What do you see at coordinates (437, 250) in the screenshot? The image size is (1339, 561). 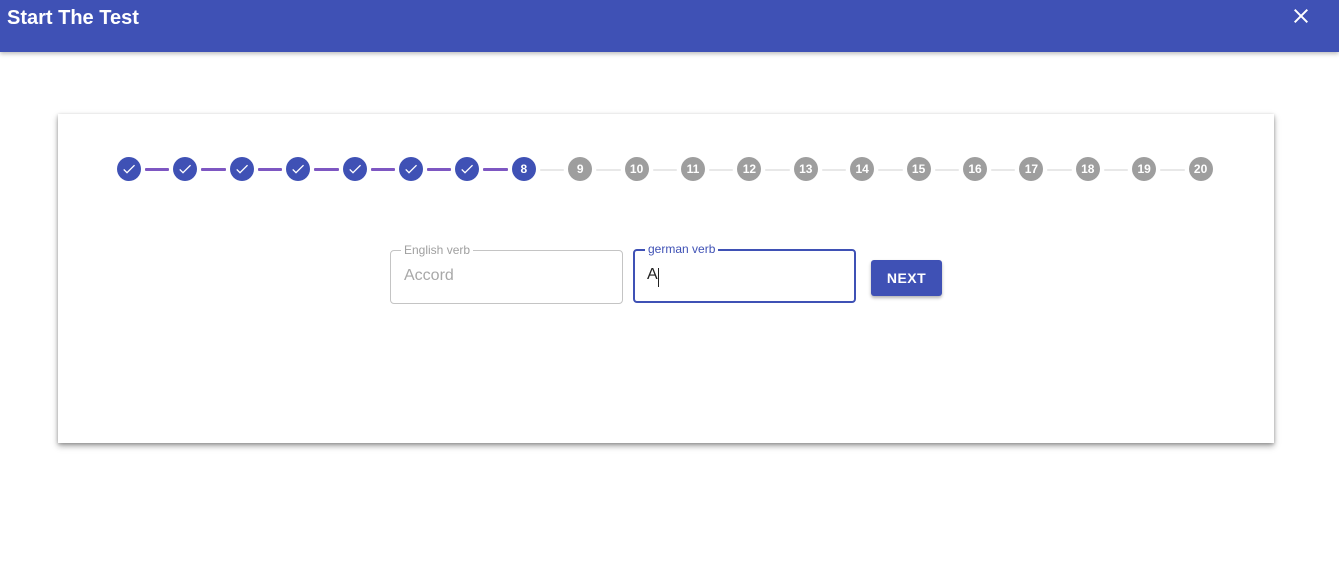 I see `english-verb-label: English verb` at bounding box center [437, 250].